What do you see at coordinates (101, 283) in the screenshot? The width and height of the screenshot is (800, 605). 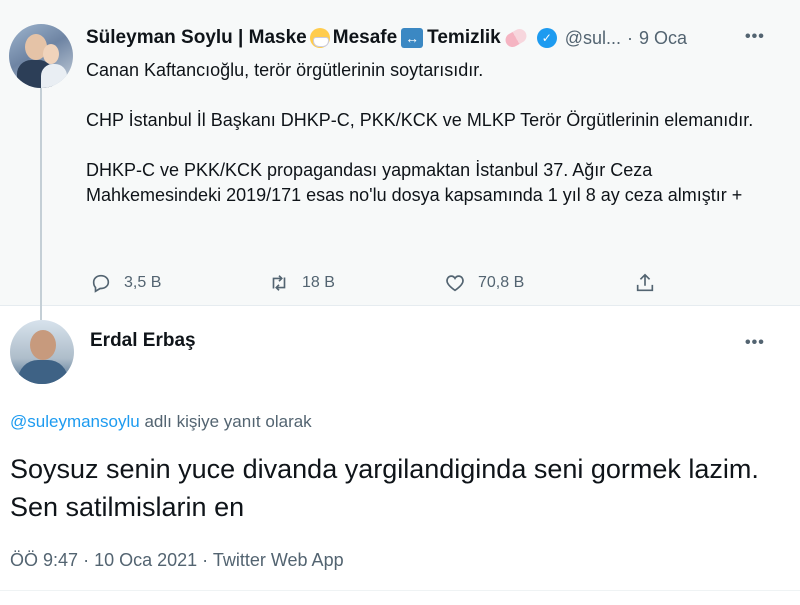 I see `reply-icon` at bounding box center [101, 283].